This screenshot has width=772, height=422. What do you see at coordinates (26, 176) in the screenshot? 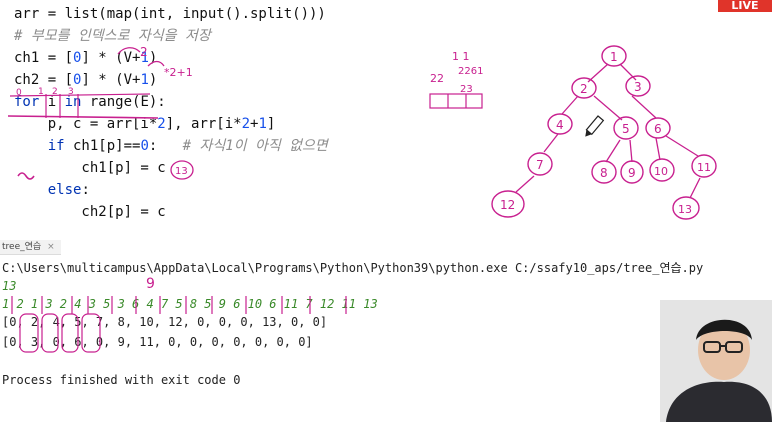
I see `ink-squiggle` at bounding box center [26, 176].